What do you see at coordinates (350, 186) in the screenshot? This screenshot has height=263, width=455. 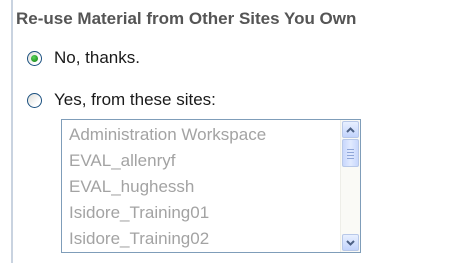 I see `sites-list-scrollbar` at bounding box center [350, 186].